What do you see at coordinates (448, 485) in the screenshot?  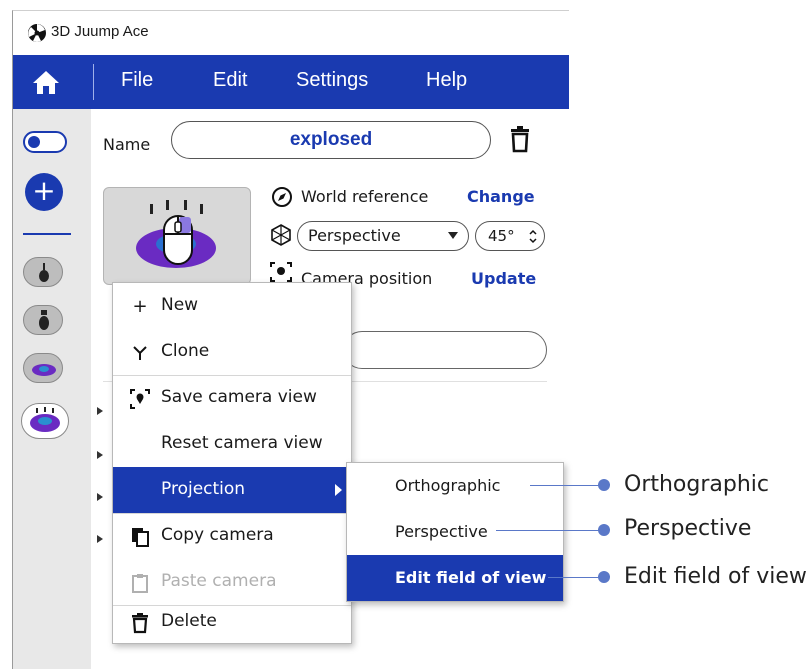 I see `submenu-item-label: Orthographic` at bounding box center [448, 485].